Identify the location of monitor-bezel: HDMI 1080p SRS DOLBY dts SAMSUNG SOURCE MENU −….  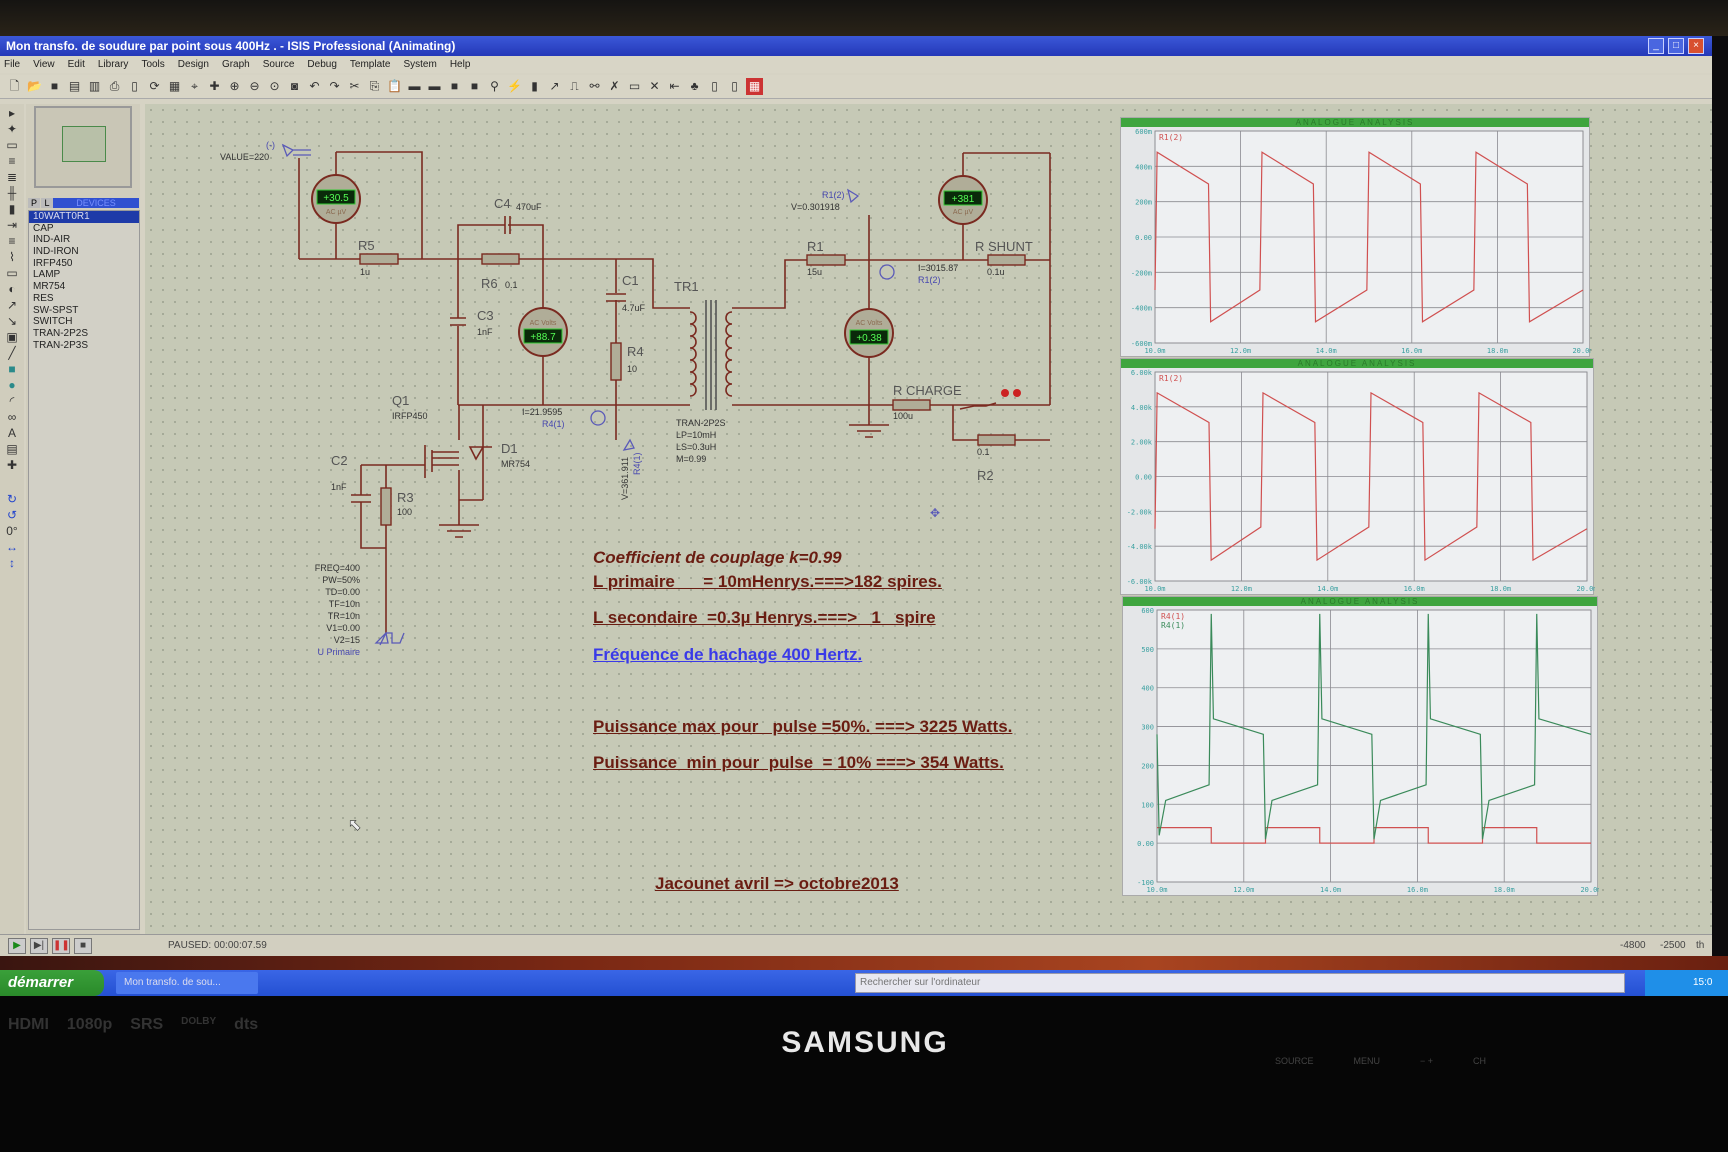
(864, 1074).